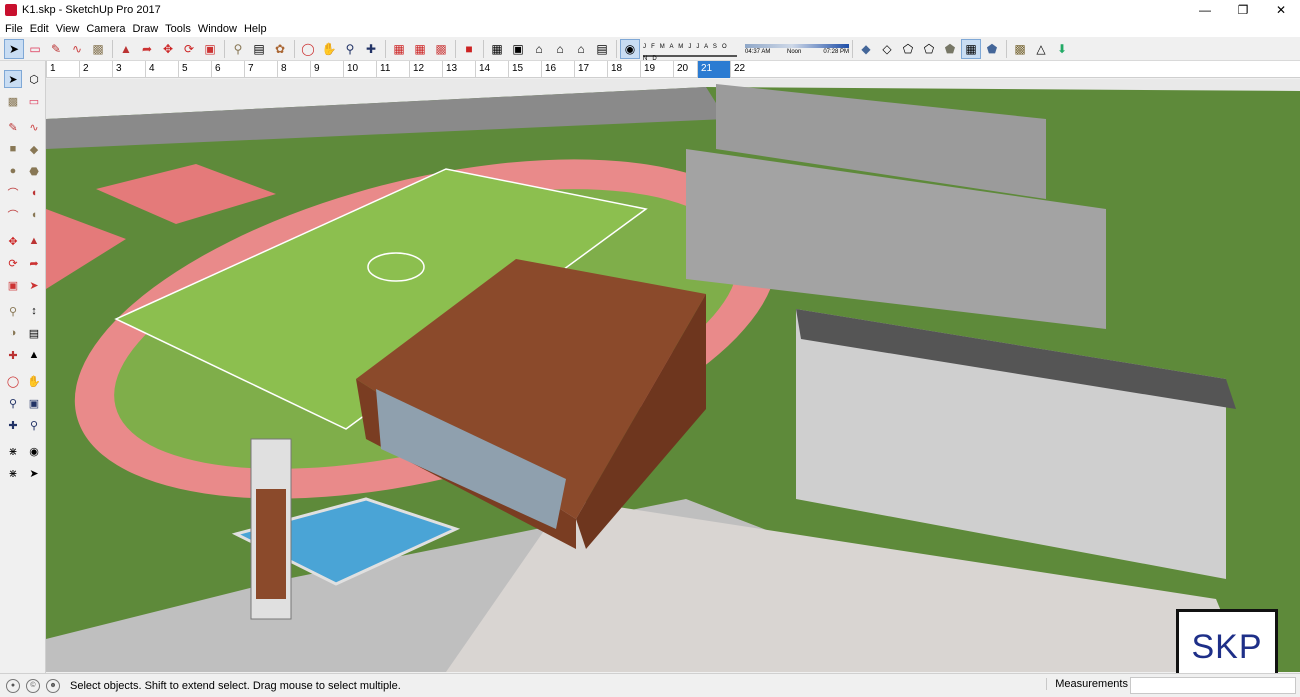  I want to click on right-view-icon: ⌂, so click(560, 49).